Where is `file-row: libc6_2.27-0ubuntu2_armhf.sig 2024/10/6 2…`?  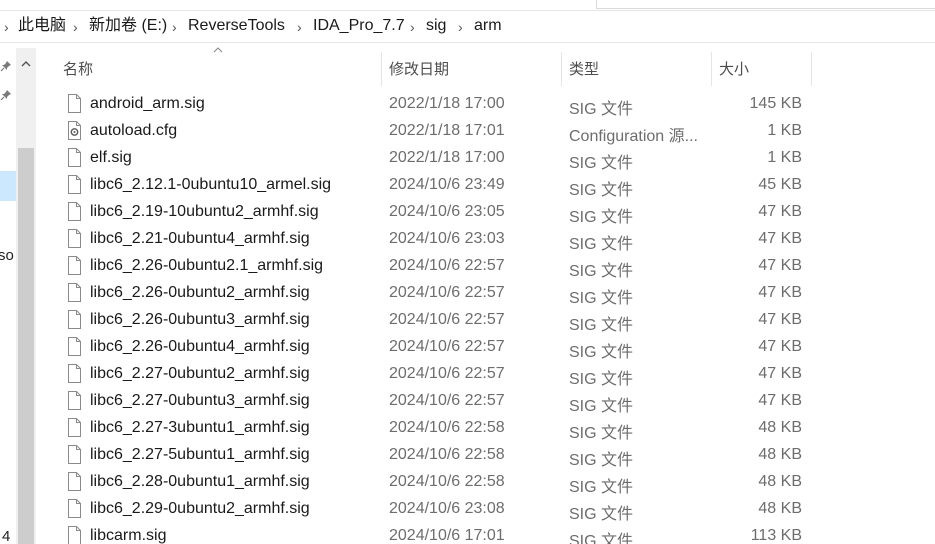 file-row: libc6_2.27-0ubuntu2_armhf.sig 2024/10/6 2… is located at coordinates (438, 374).